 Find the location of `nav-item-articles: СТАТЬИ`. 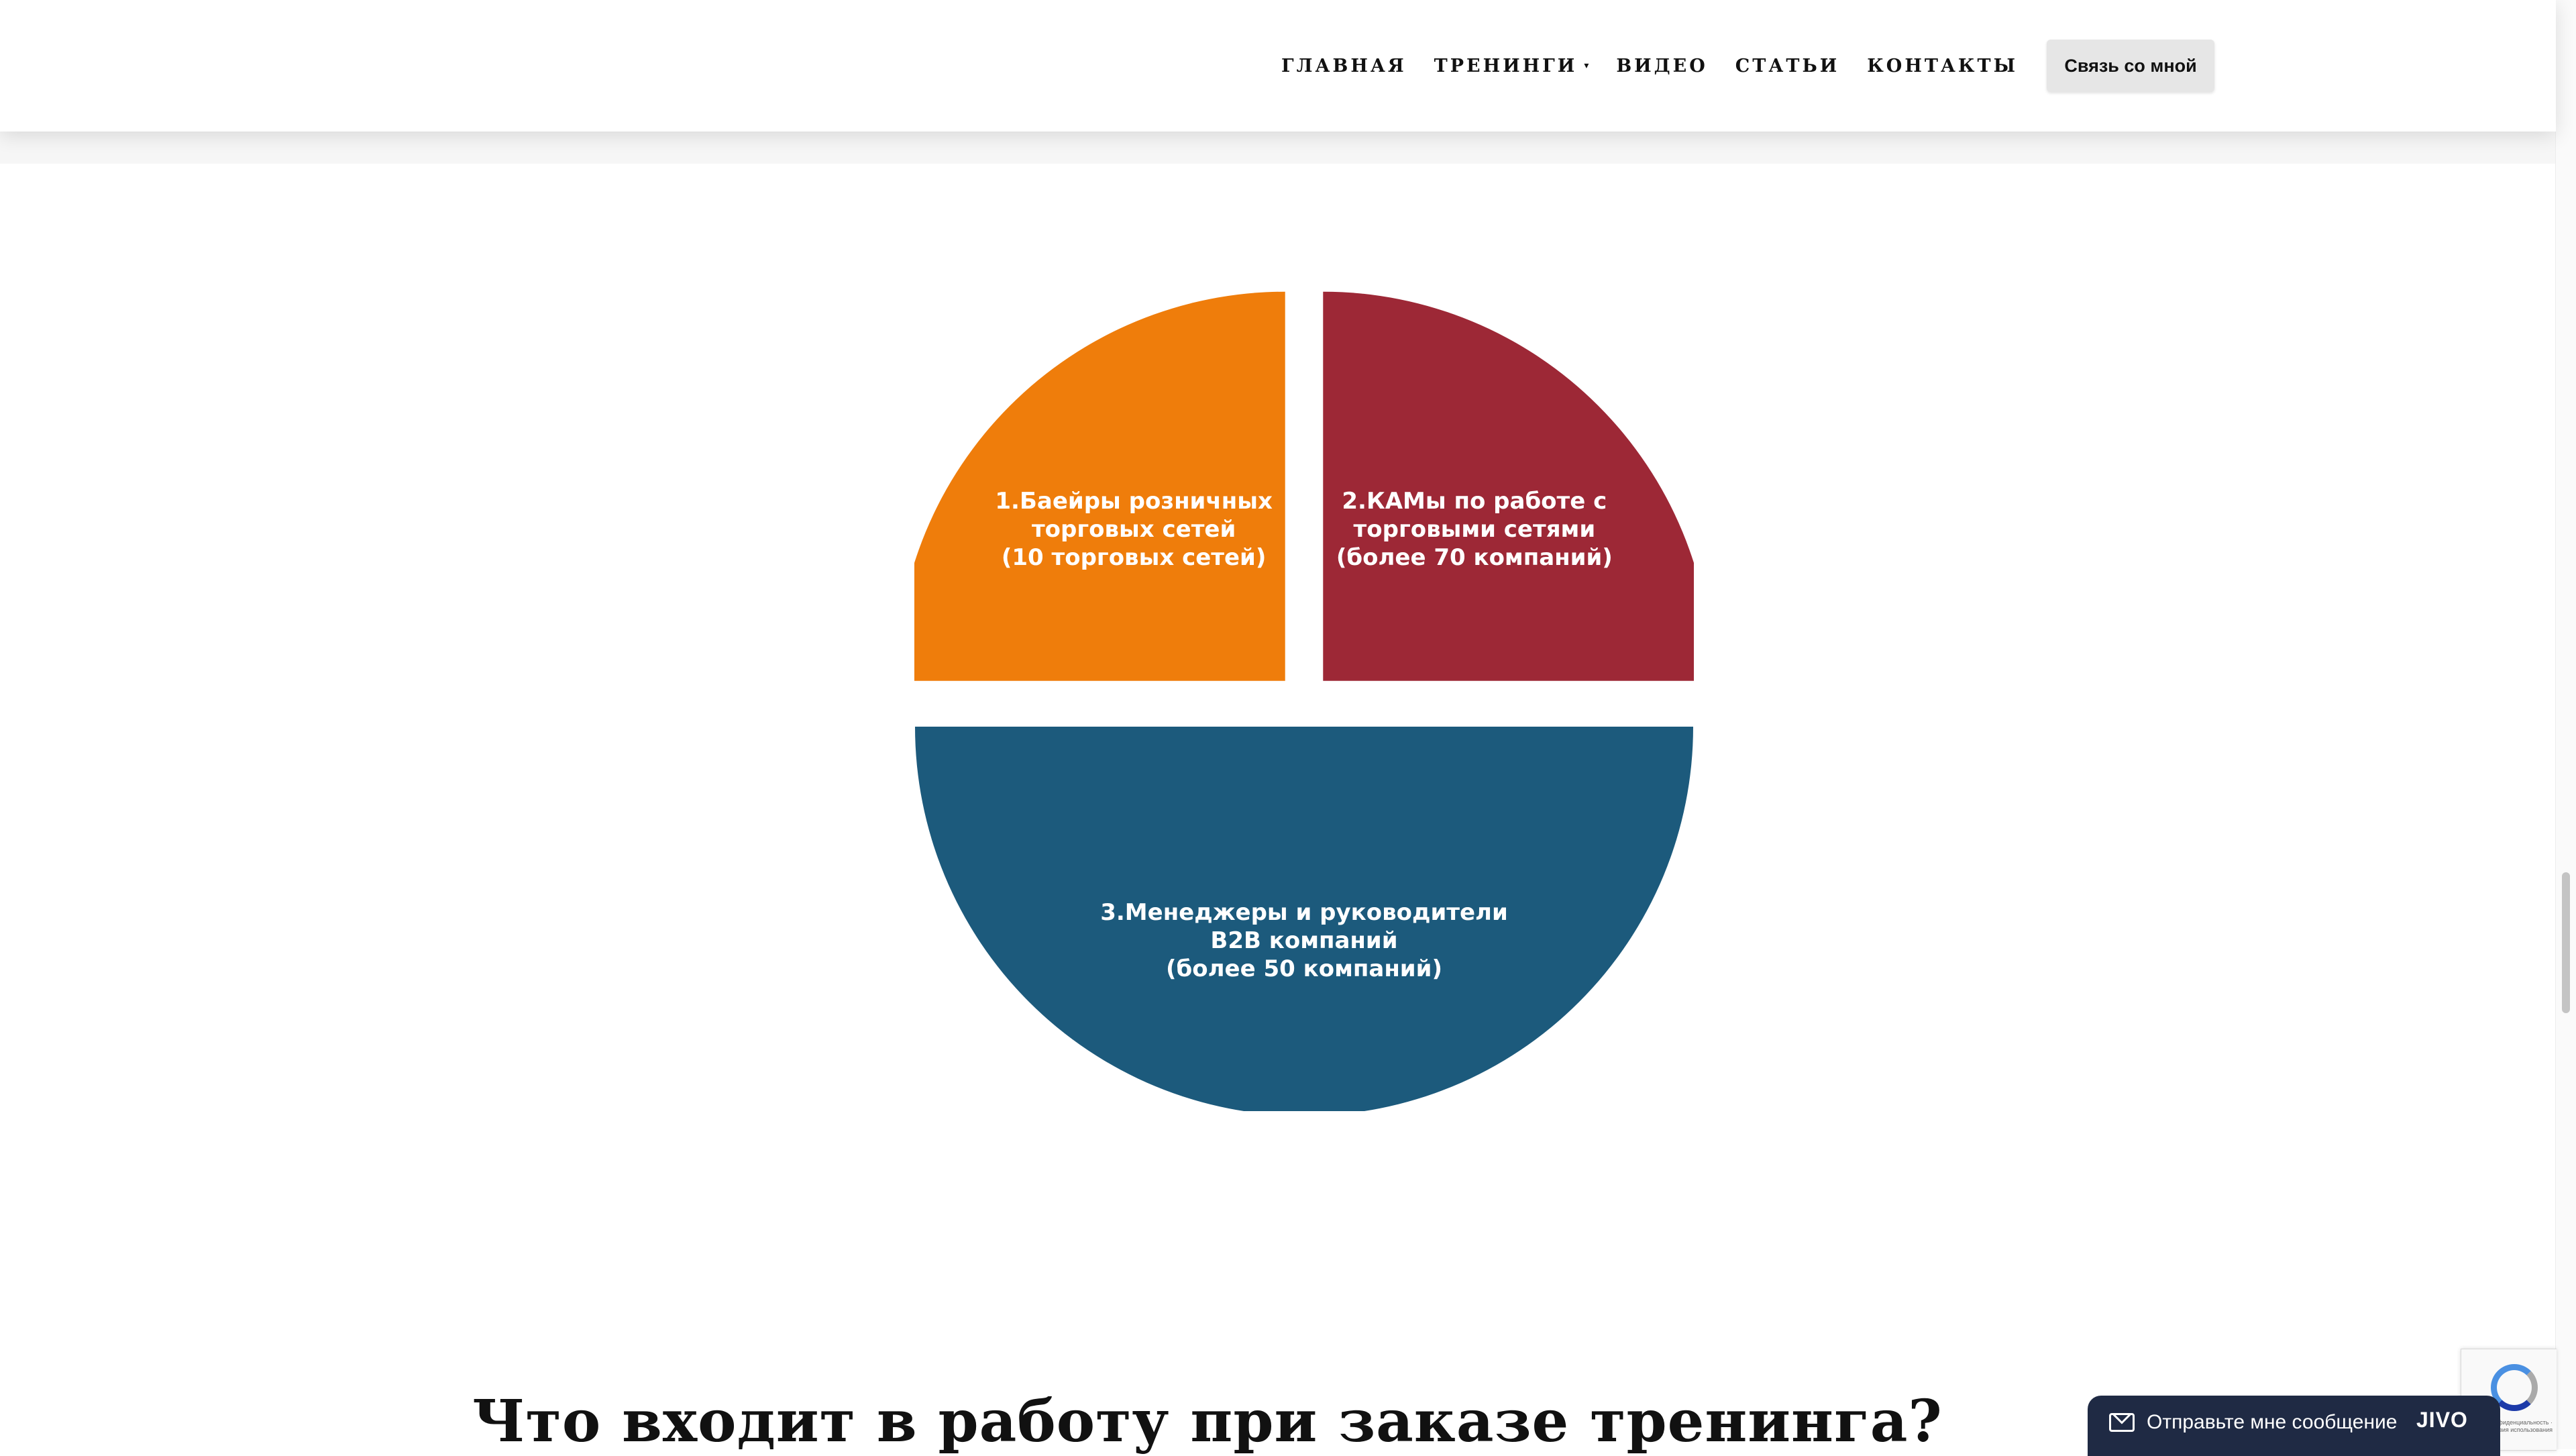

nav-item-articles: СТАТЬИ is located at coordinates (1787, 66).